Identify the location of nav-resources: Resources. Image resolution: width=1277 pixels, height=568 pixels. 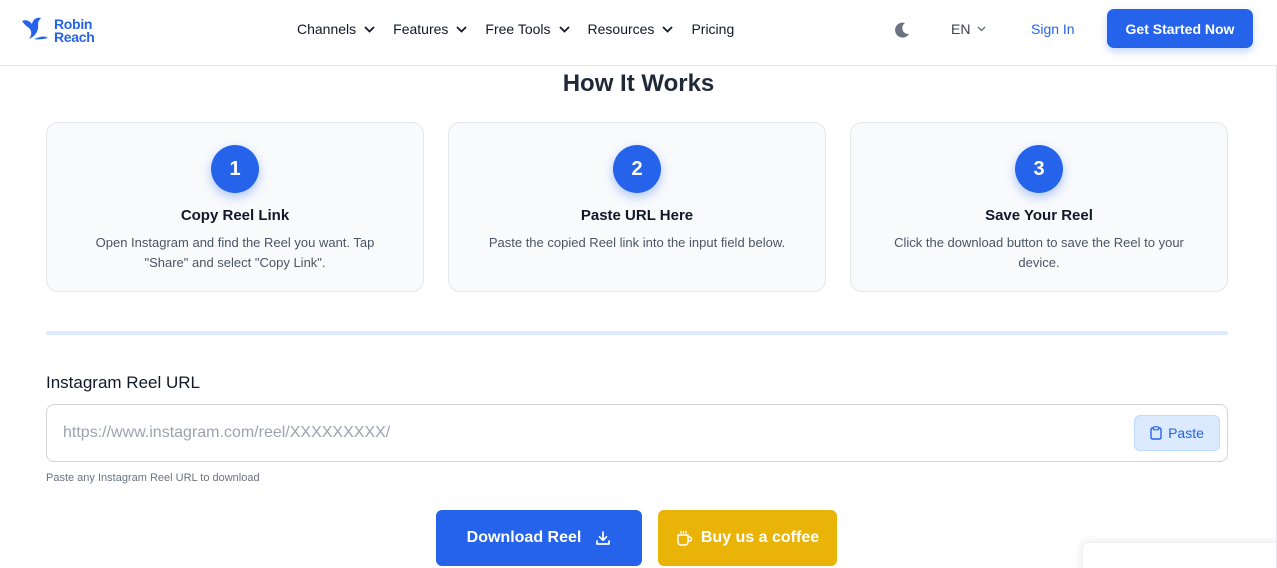
(631, 29).